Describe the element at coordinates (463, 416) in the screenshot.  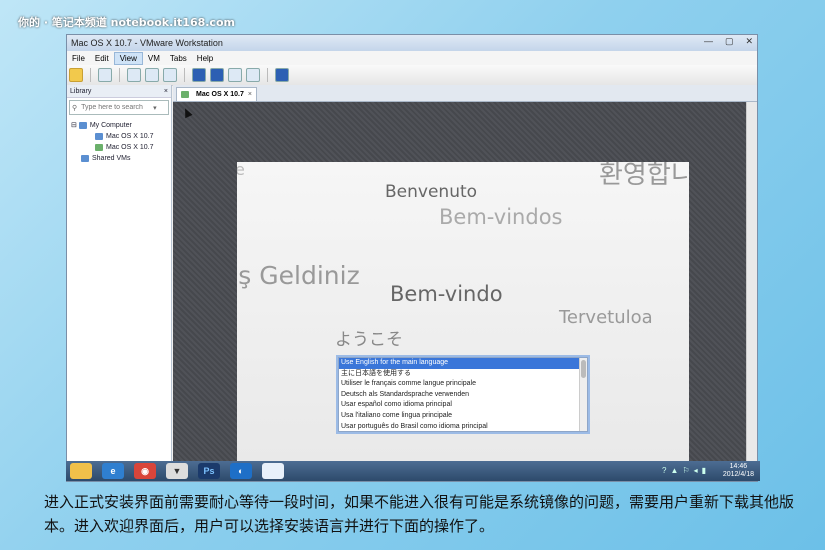
I see `language-option: Usa l'italiano come lingua principale` at that location.